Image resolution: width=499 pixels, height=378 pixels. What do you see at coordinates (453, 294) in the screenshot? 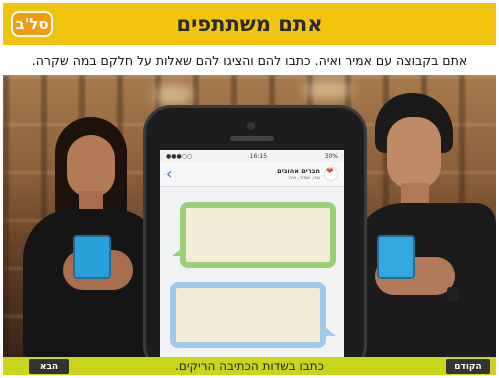
I see `watch` at bounding box center [453, 294].